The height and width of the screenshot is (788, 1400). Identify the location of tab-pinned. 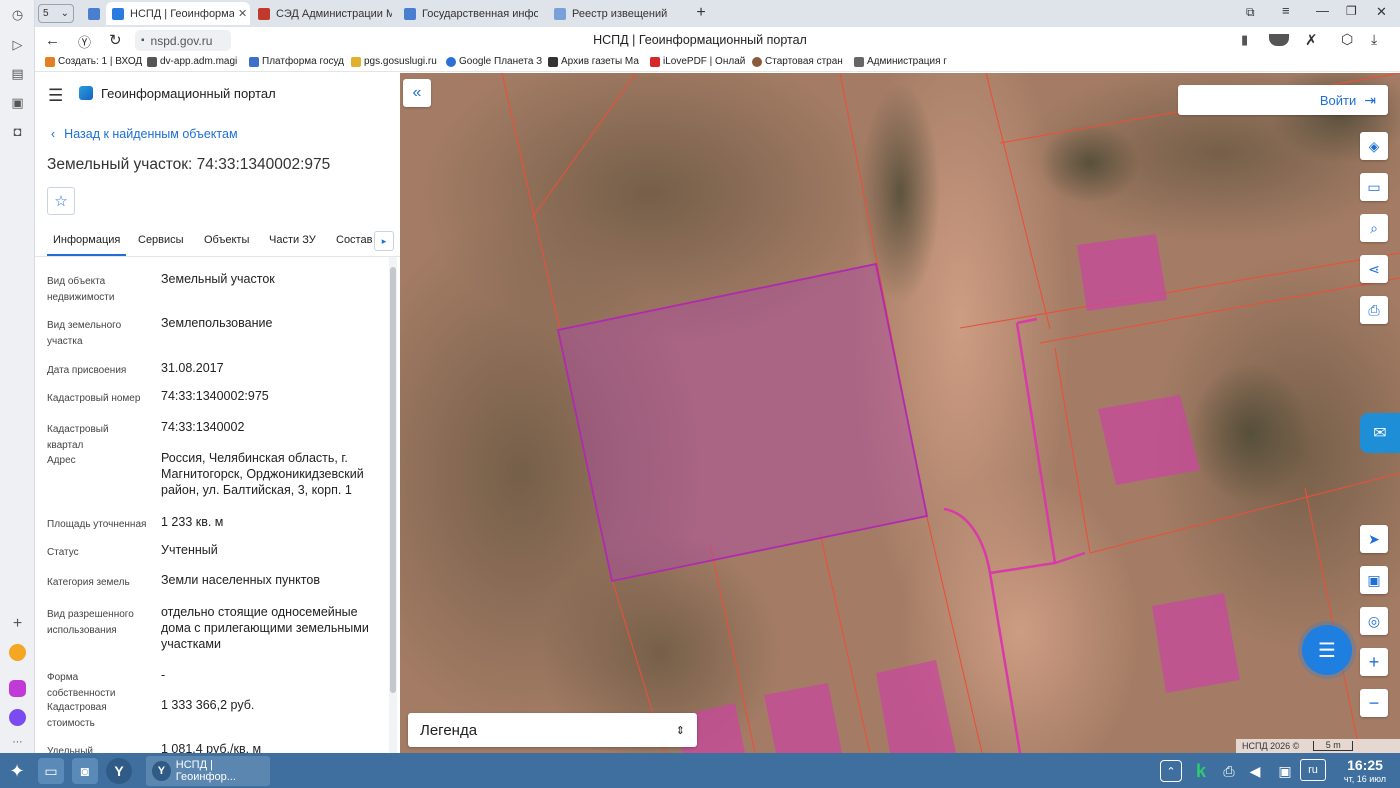
(92, 13).